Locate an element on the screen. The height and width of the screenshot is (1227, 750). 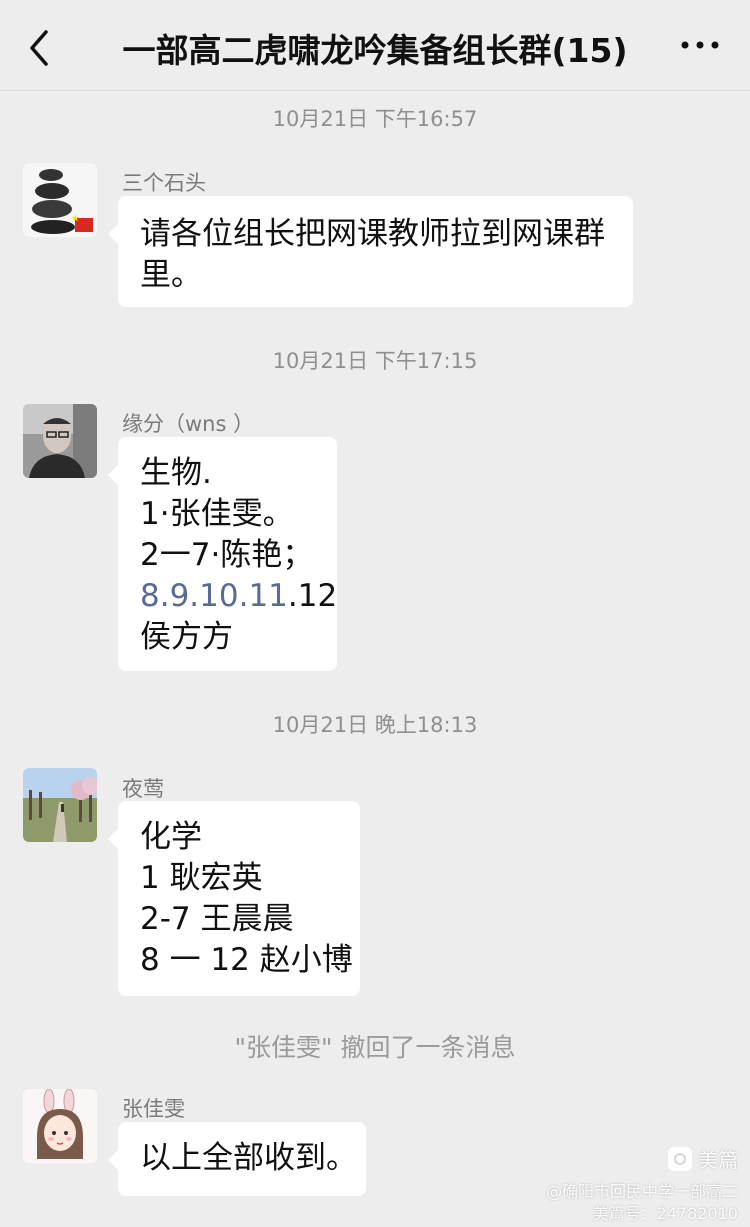
message-line: 侯方方 is located at coordinates (186, 637).